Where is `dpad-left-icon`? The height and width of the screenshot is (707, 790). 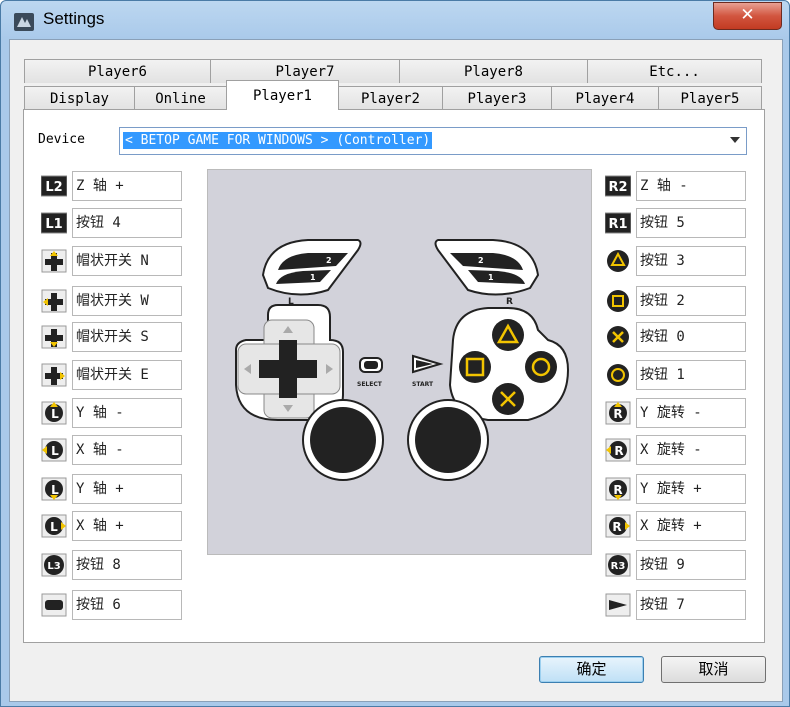
dpad-left-icon is located at coordinates (54, 301).